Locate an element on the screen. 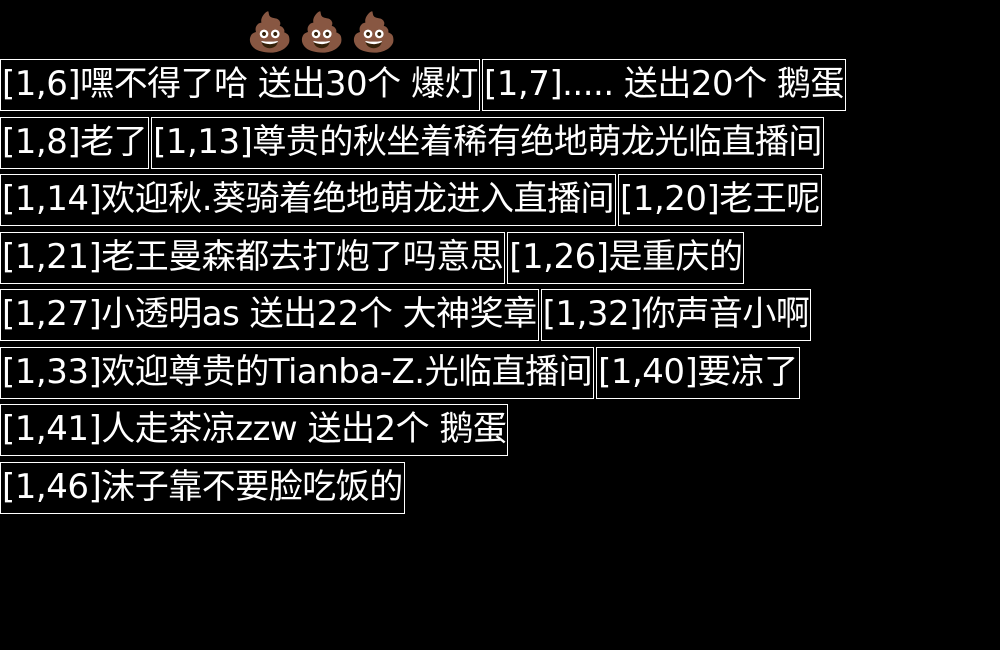  chat-message: [1,33]欢迎尊贵的Tianba-Z.光临直播间 is located at coordinates (297, 372).